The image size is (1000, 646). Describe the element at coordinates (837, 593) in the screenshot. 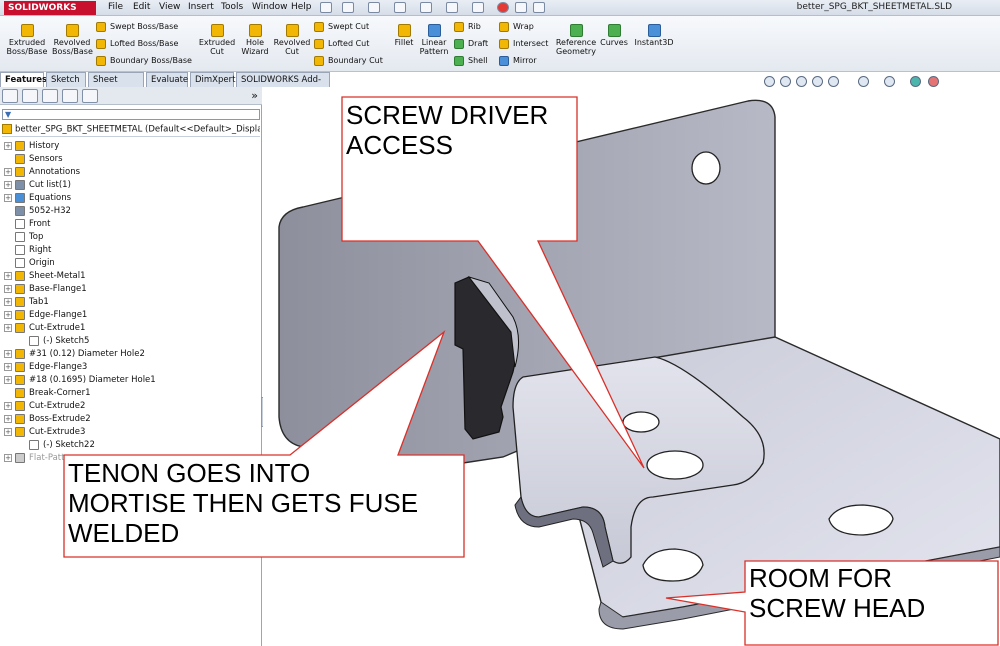

I see `callout-room-text: ROOM FOR SCREW HEAD` at that location.